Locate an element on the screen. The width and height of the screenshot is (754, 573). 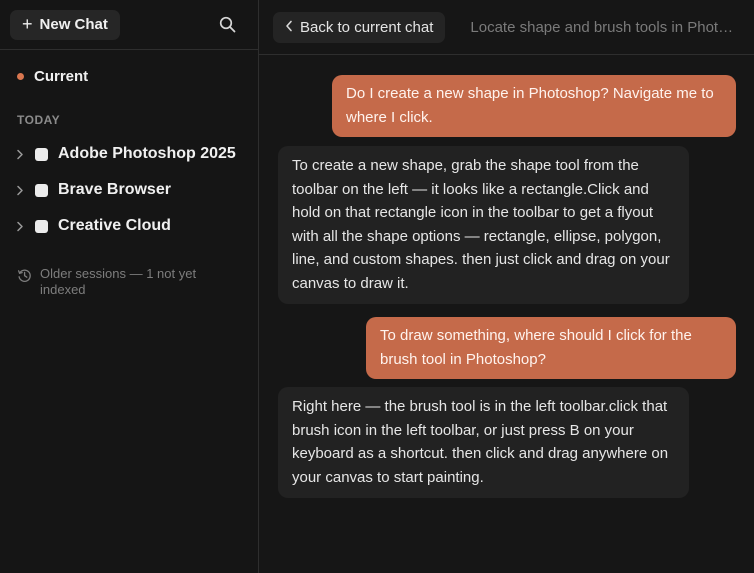
sidebar-group-label: Adobe Photoshop 2025 is located at coordinates (147, 153).